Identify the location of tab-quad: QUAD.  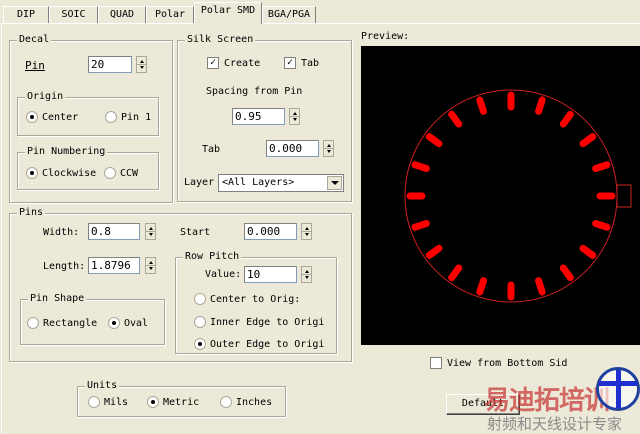
(122, 15).